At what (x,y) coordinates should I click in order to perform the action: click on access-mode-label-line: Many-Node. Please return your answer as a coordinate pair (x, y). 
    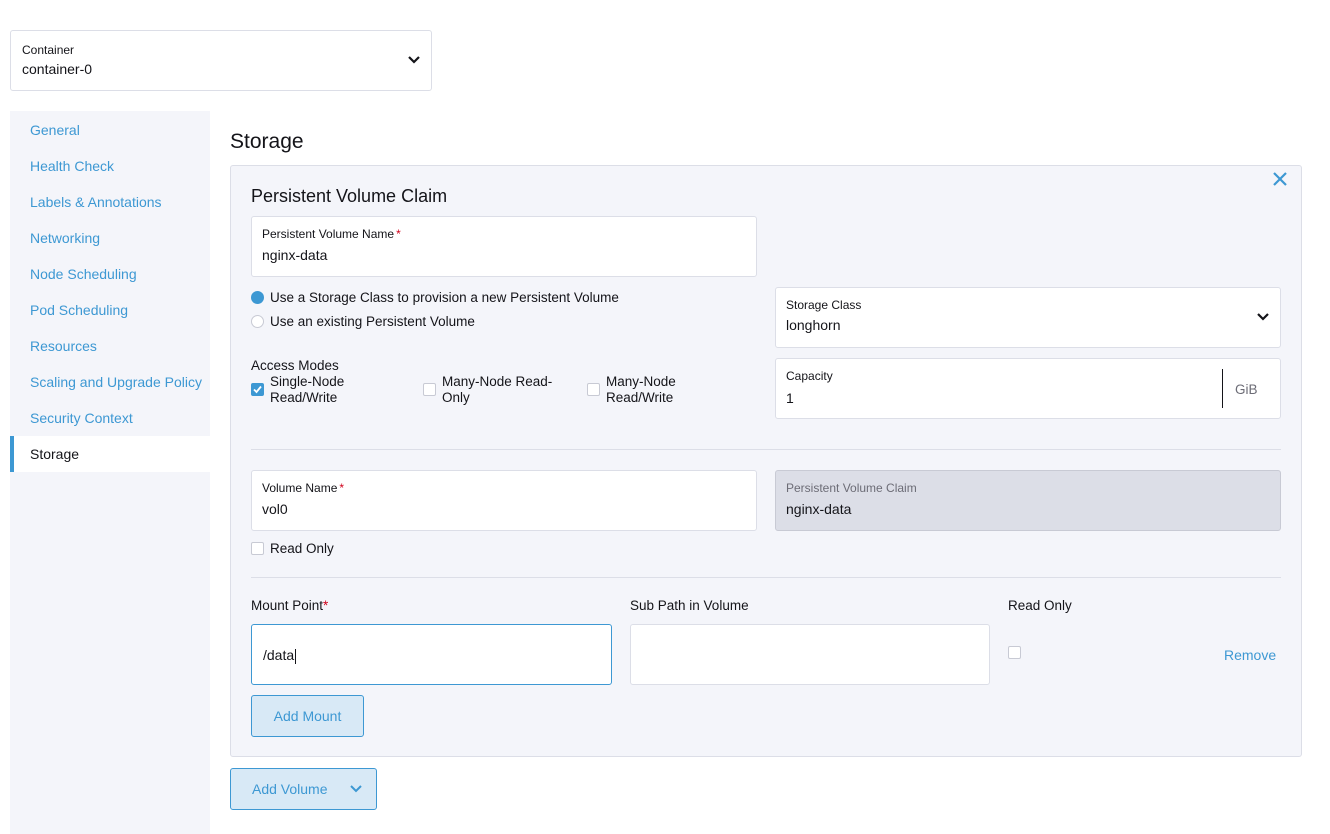
    Looking at the image, I should click on (641, 381).